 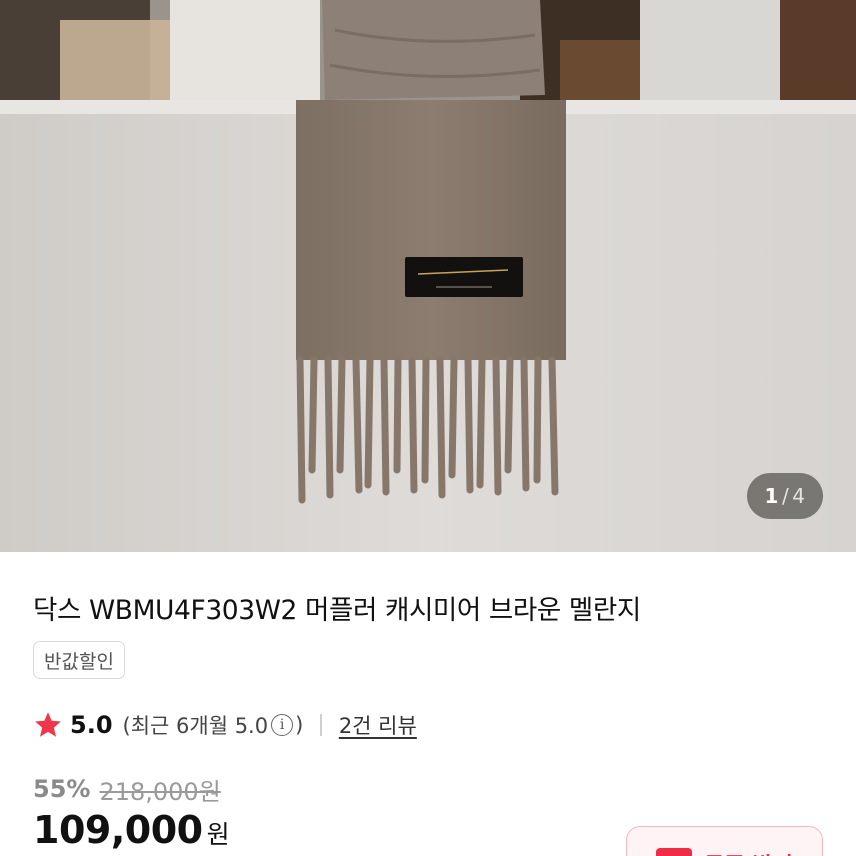 I want to click on brand-label, so click(x=464, y=277).